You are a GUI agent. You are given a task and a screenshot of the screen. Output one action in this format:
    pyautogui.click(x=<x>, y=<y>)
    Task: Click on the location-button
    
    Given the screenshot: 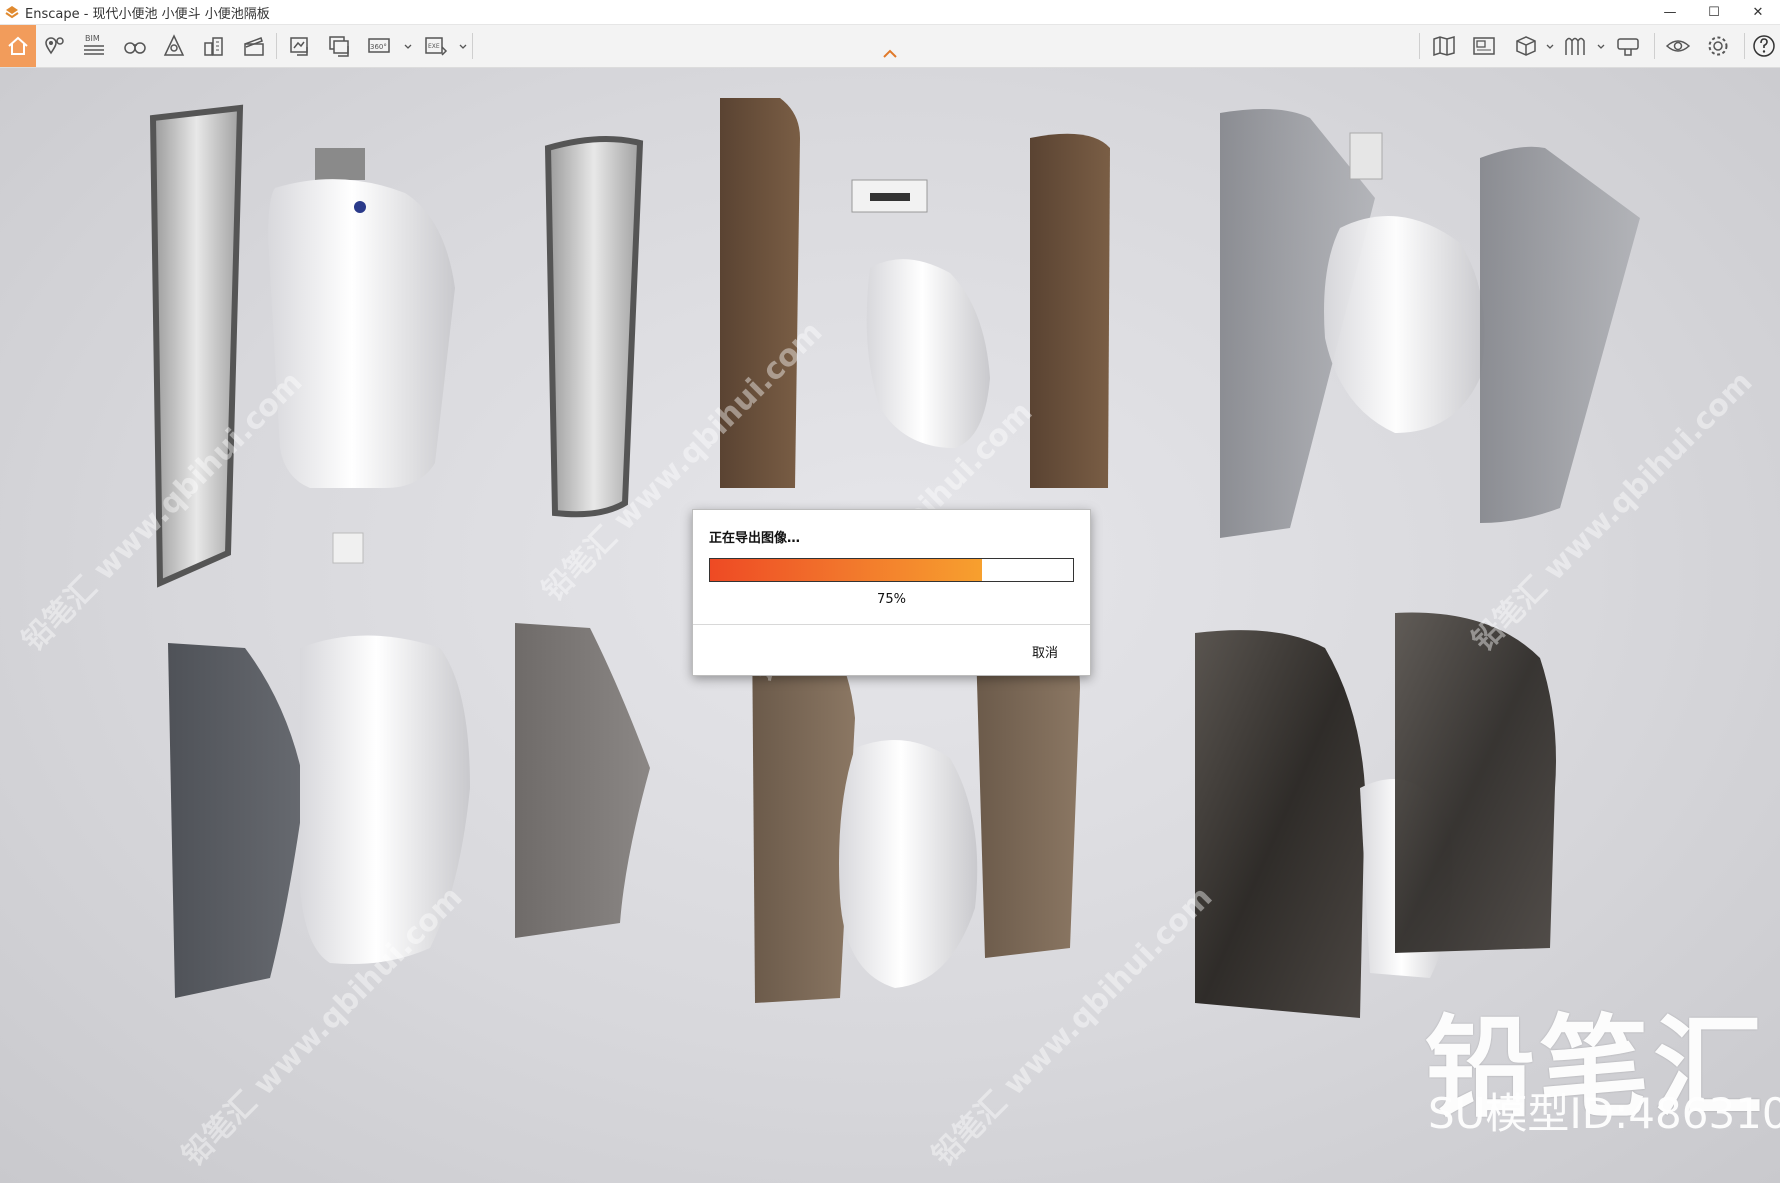 What is the action you would take?
    pyautogui.click(x=54, y=46)
    